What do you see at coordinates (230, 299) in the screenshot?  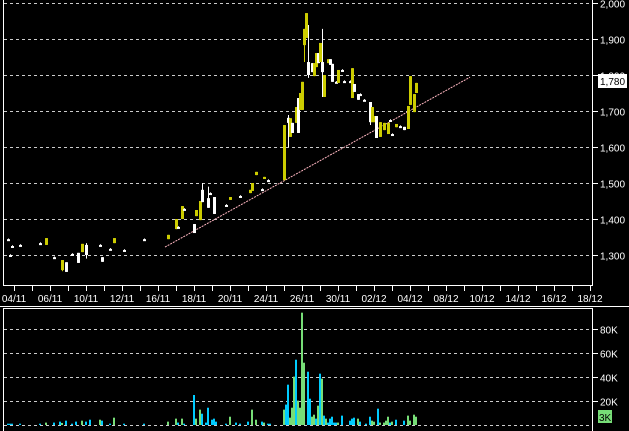 I see `date-tick-label: 20/11` at bounding box center [230, 299].